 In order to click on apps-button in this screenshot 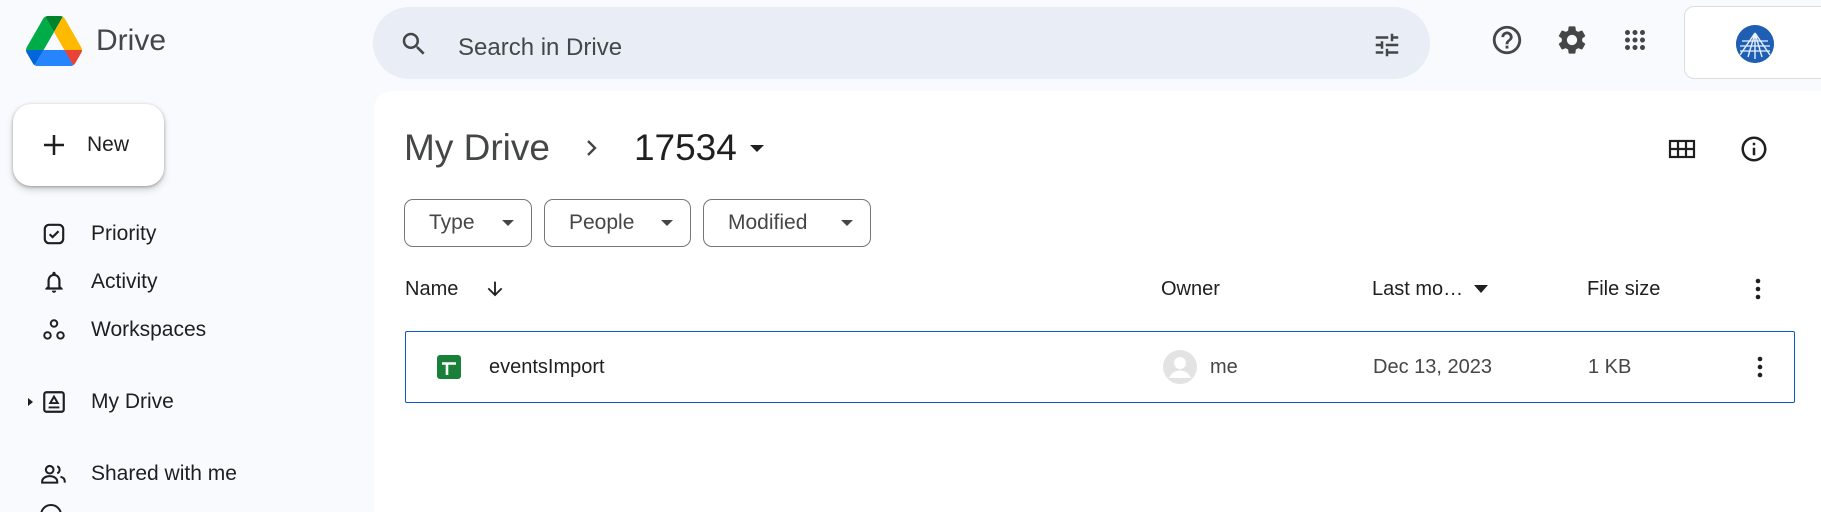, I will do `click(1635, 40)`.